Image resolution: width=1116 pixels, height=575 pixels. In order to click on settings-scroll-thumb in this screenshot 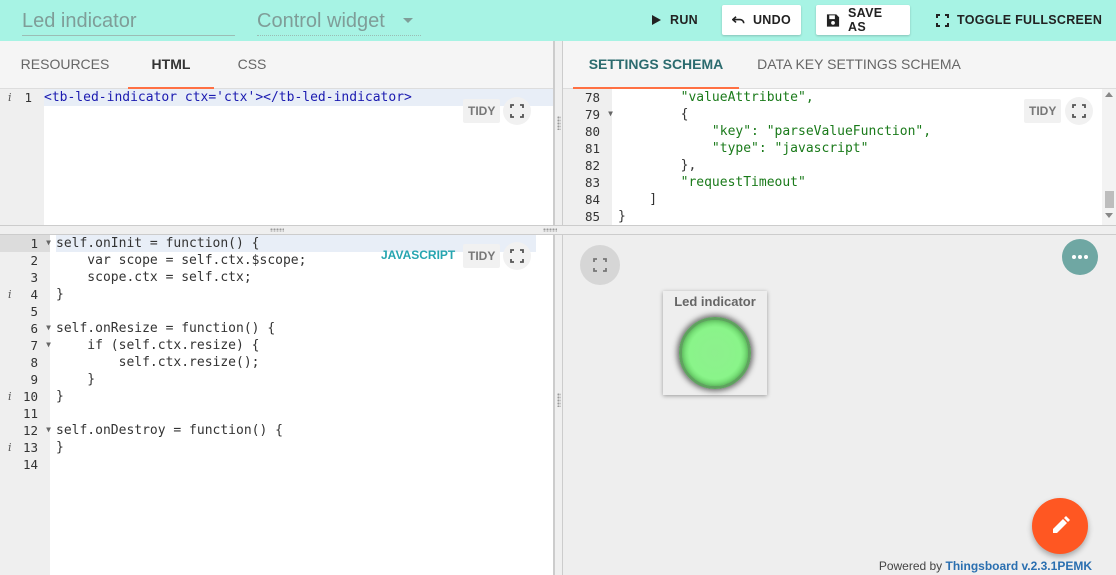, I will do `click(1109, 199)`.